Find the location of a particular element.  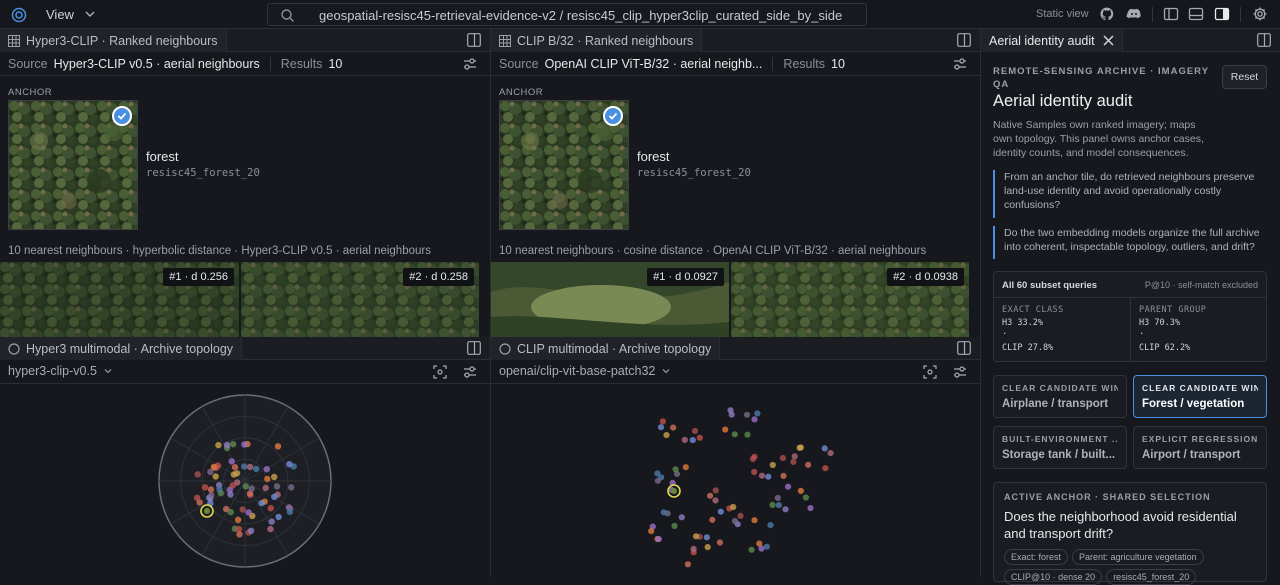

model-select: hyper3-clip-v0.5 is located at coordinates (60, 371).